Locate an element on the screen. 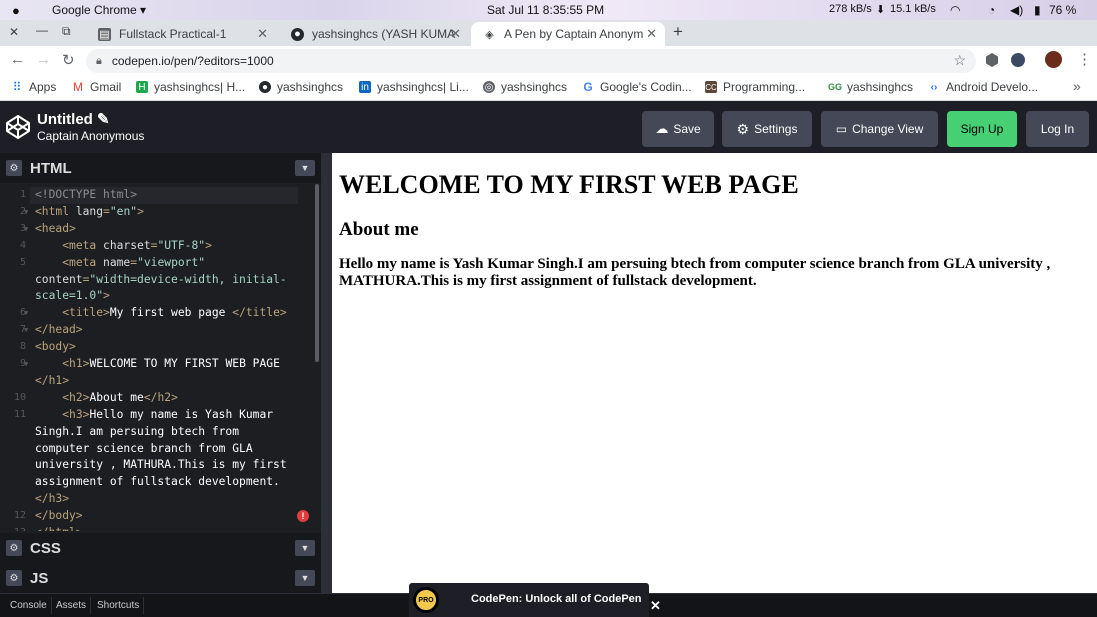 This screenshot has height=617, width=1097. editor-scrollbar is located at coordinates (317, 273).